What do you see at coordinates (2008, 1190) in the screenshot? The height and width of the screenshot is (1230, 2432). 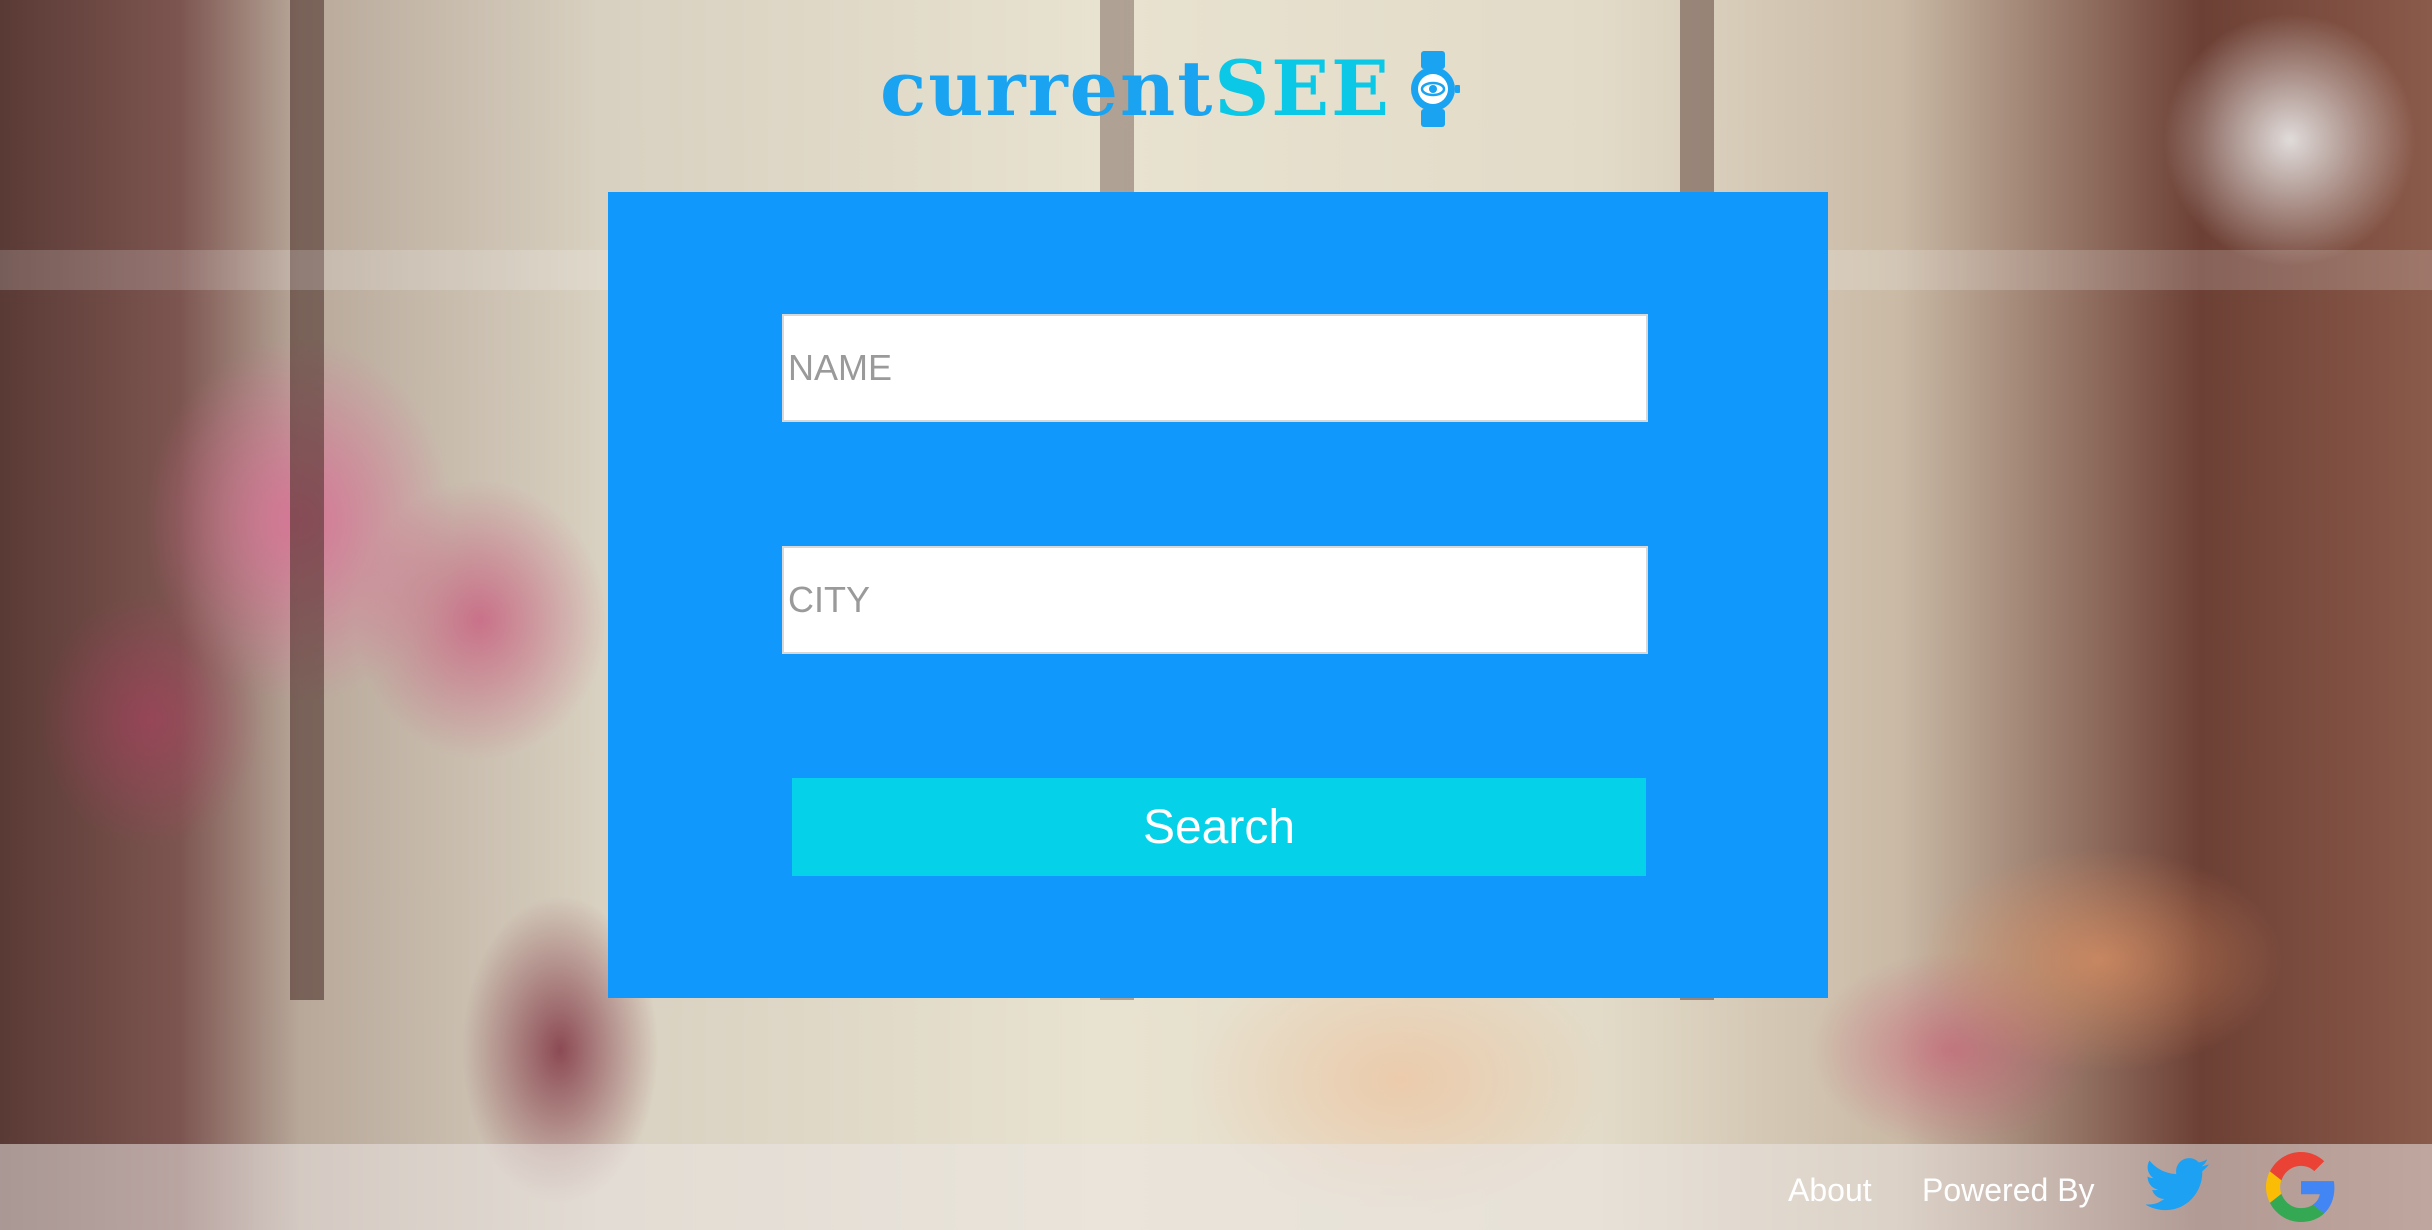 I see `powered-by-label: Powered By` at bounding box center [2008, 1190].